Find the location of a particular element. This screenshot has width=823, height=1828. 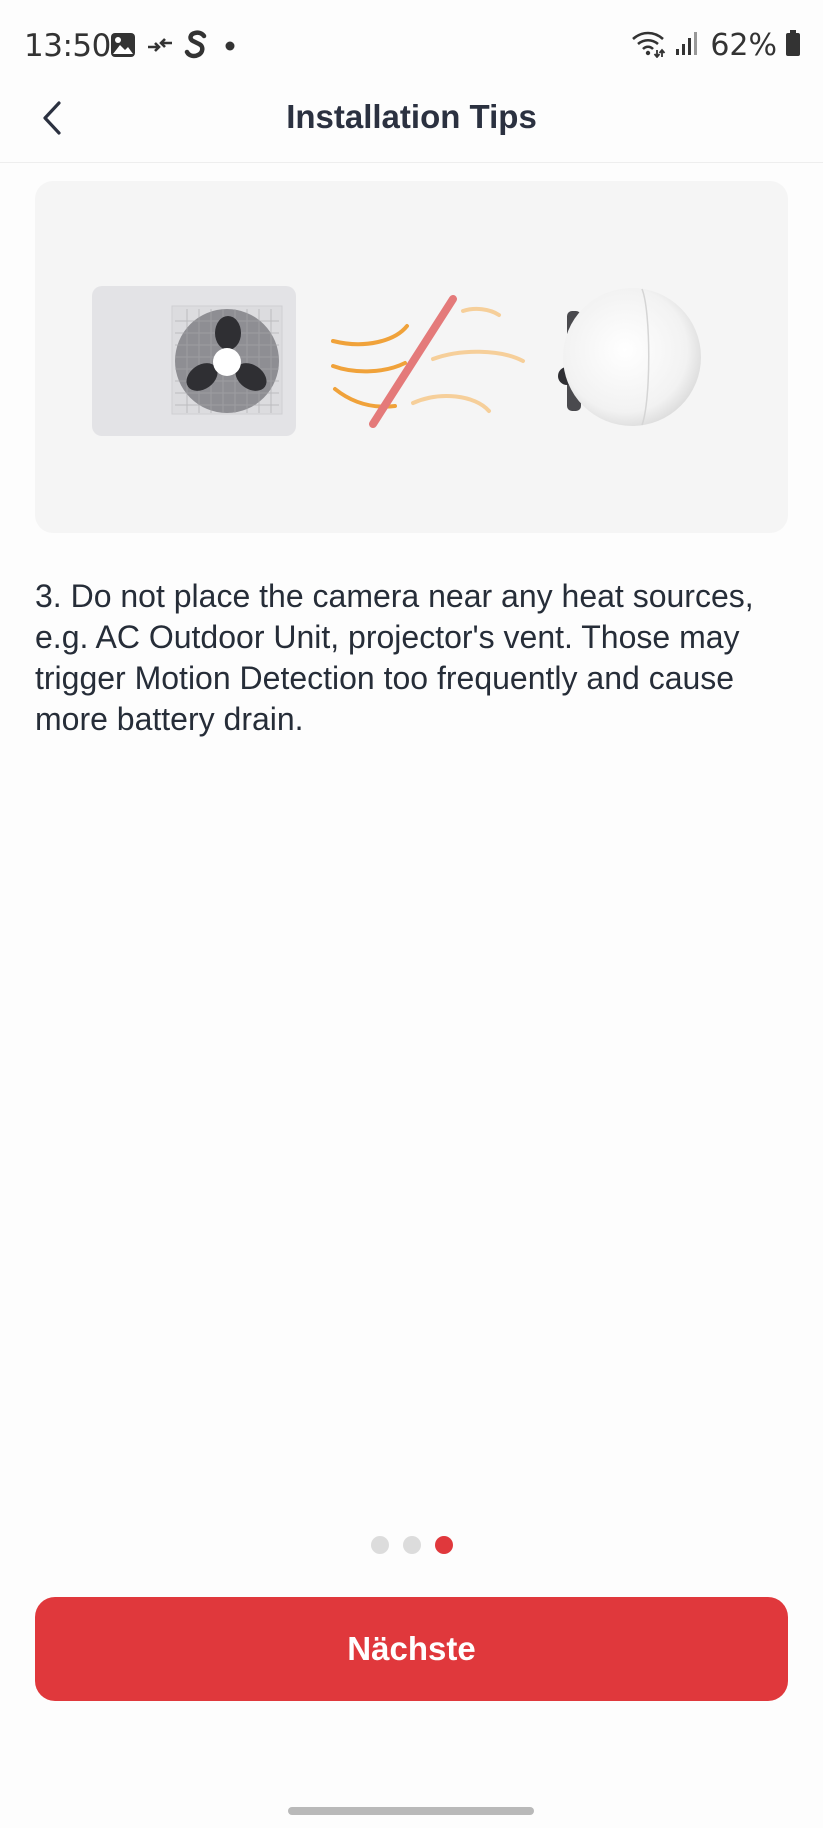

camera-icon is located at coordinates (629, 357).